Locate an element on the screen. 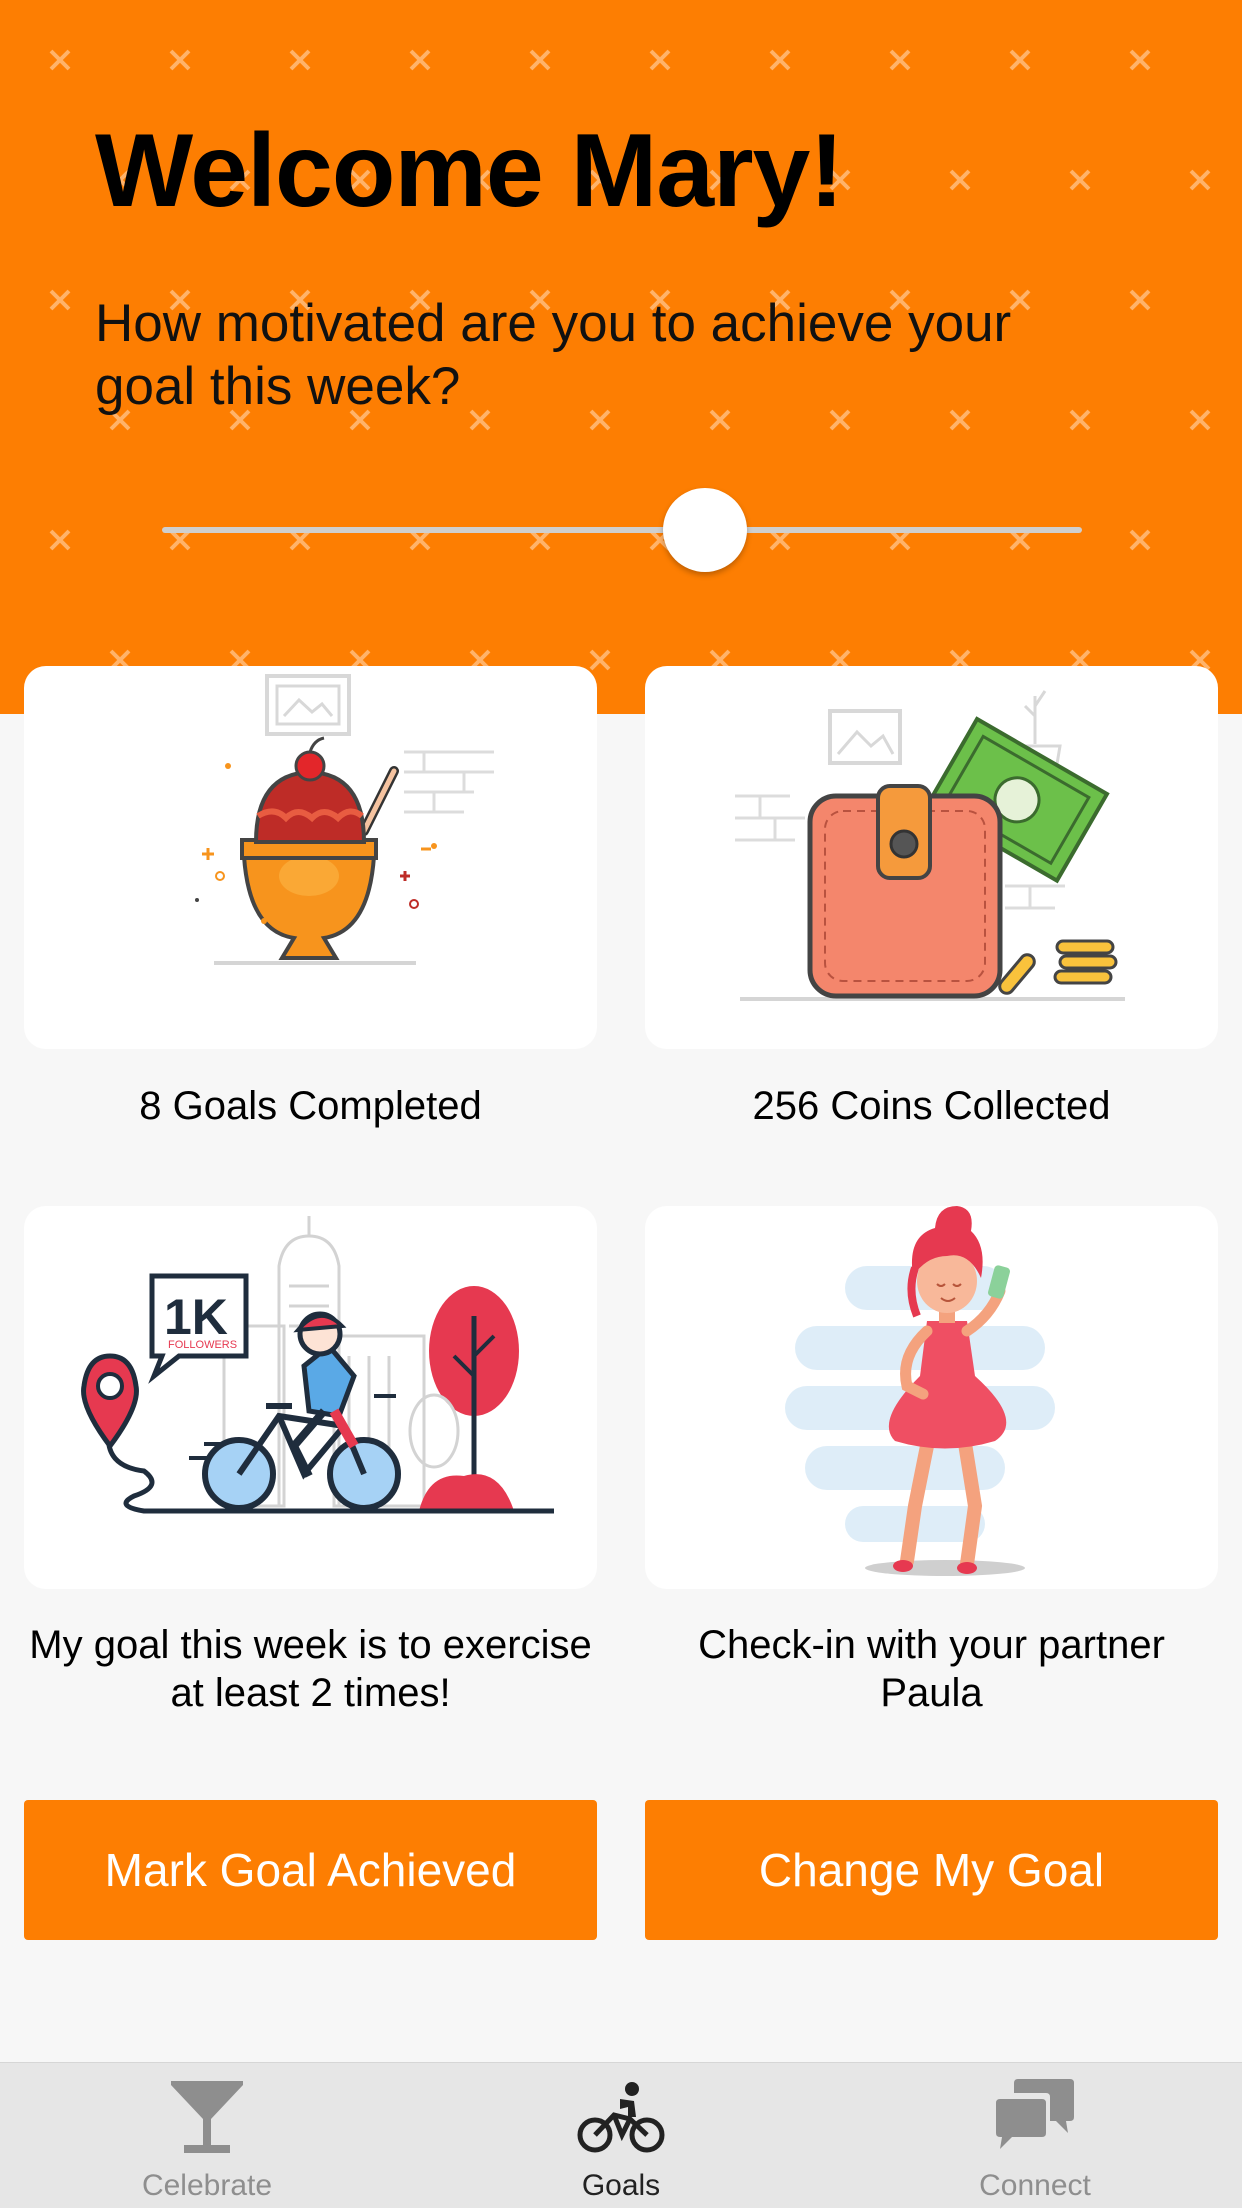 The image size is (1242, 2208). partner-woman-illustration is located at coordinates (920, 1391).